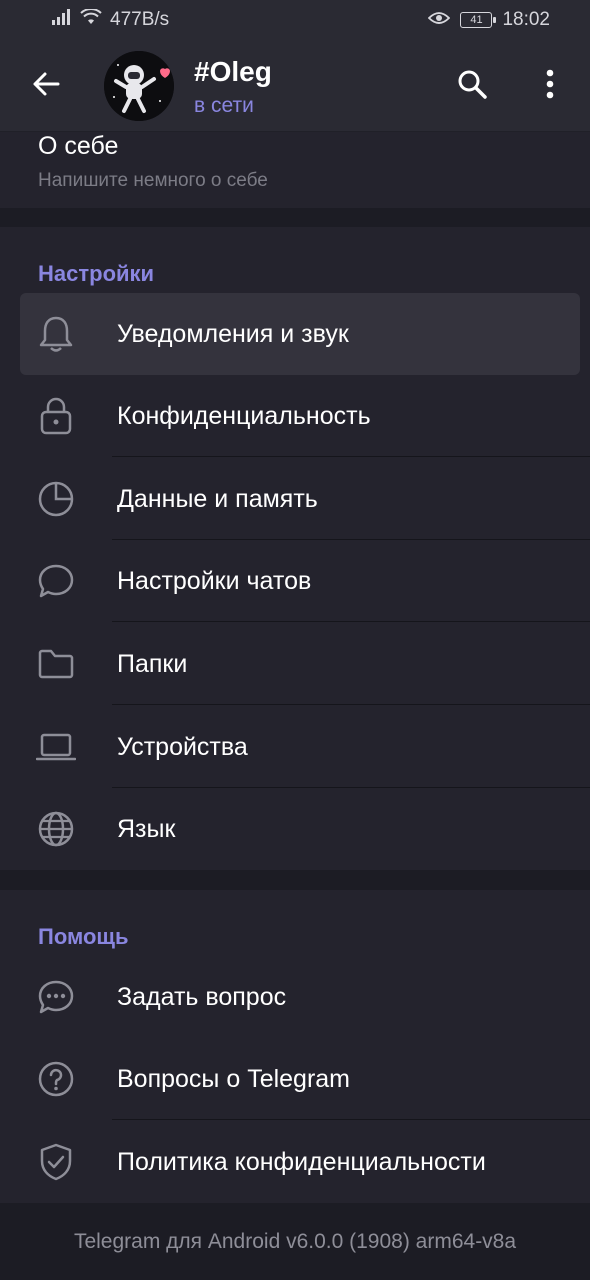  I want to click on pie-chart-icon, so click(56, 499).